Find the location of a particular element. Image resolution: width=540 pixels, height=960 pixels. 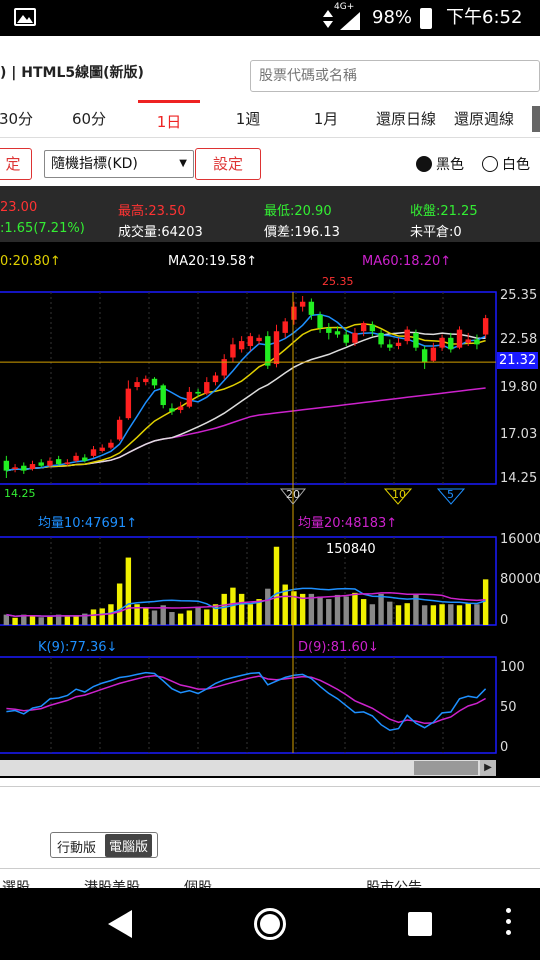

k-line is located at coordinates (246, 701).